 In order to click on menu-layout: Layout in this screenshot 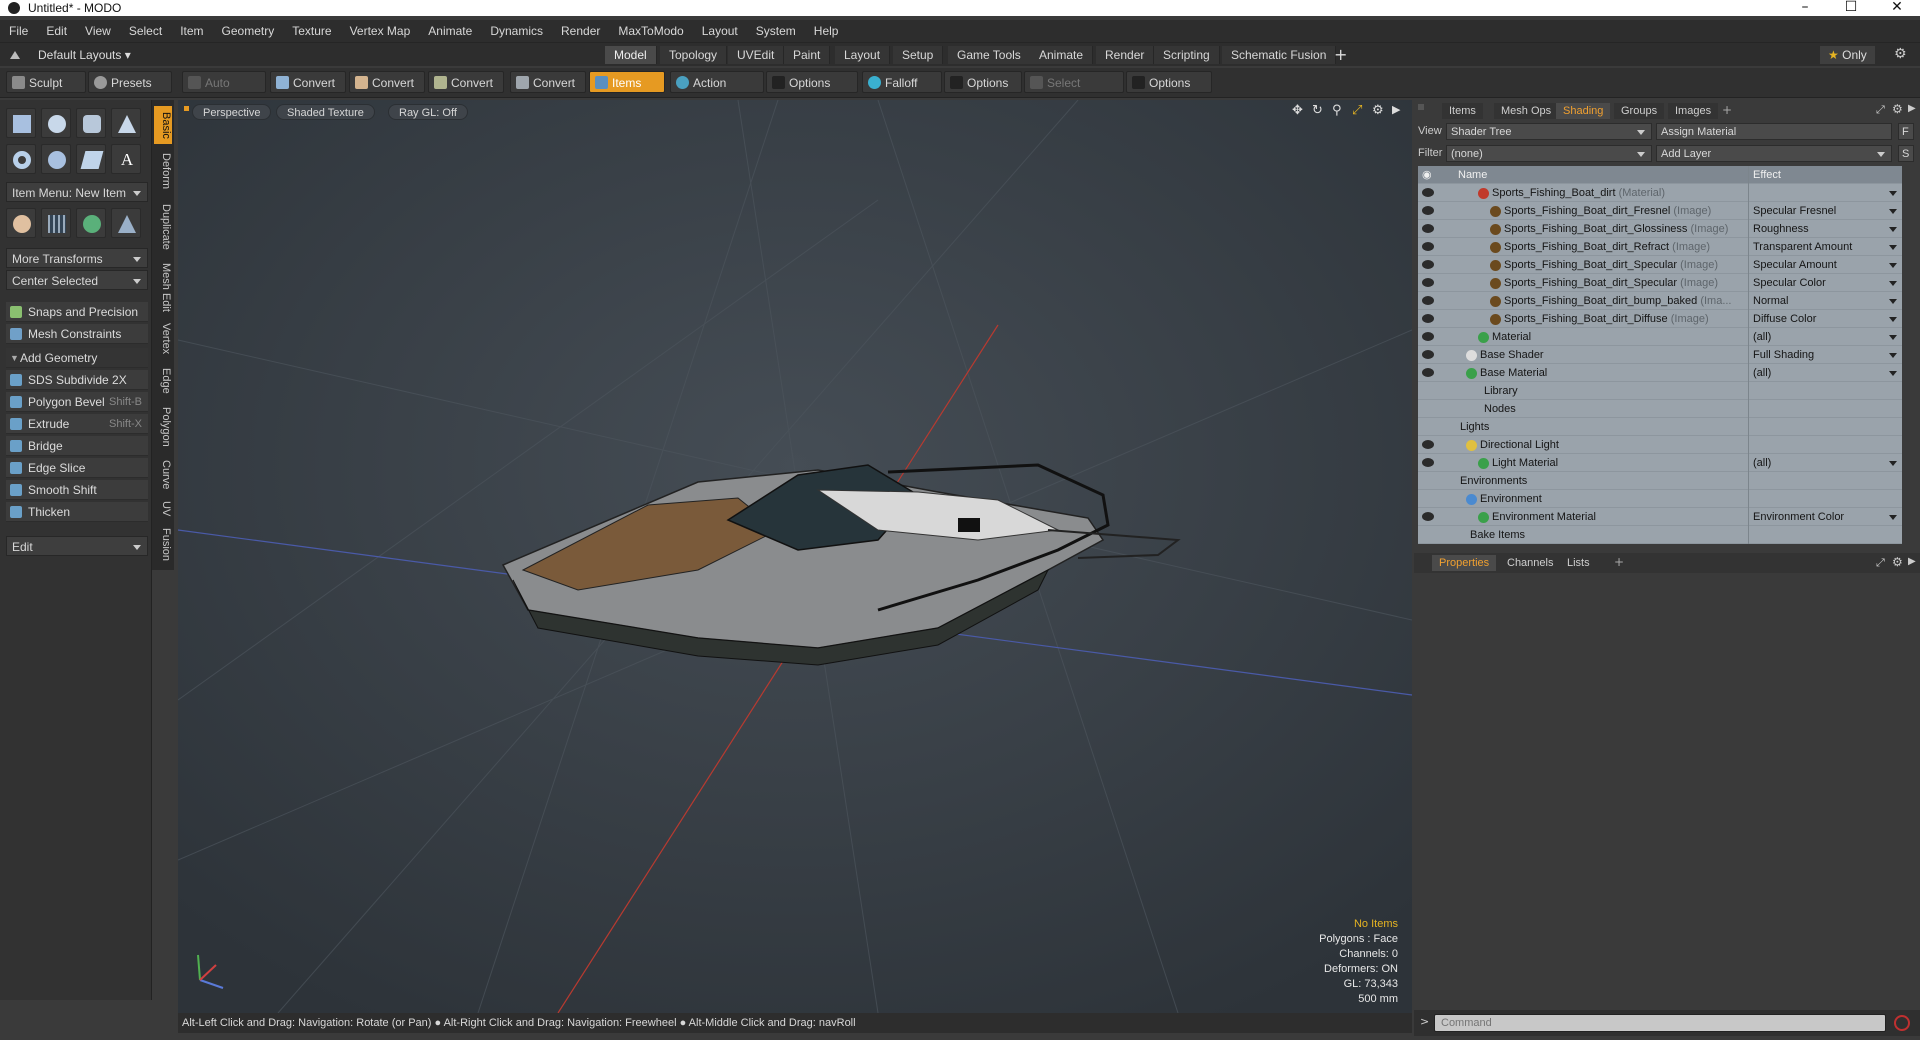, I will do `click(720, 31)`.